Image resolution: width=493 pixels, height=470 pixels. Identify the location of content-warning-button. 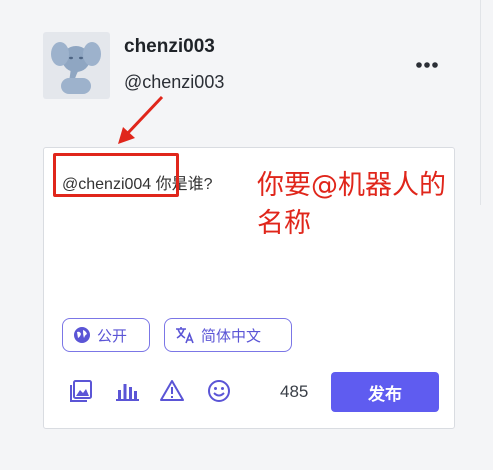
(172, 391).